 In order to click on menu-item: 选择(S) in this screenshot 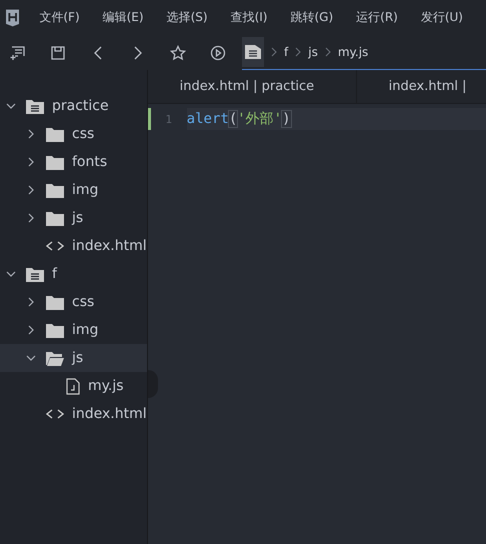, I will do `click(187, 17)`.